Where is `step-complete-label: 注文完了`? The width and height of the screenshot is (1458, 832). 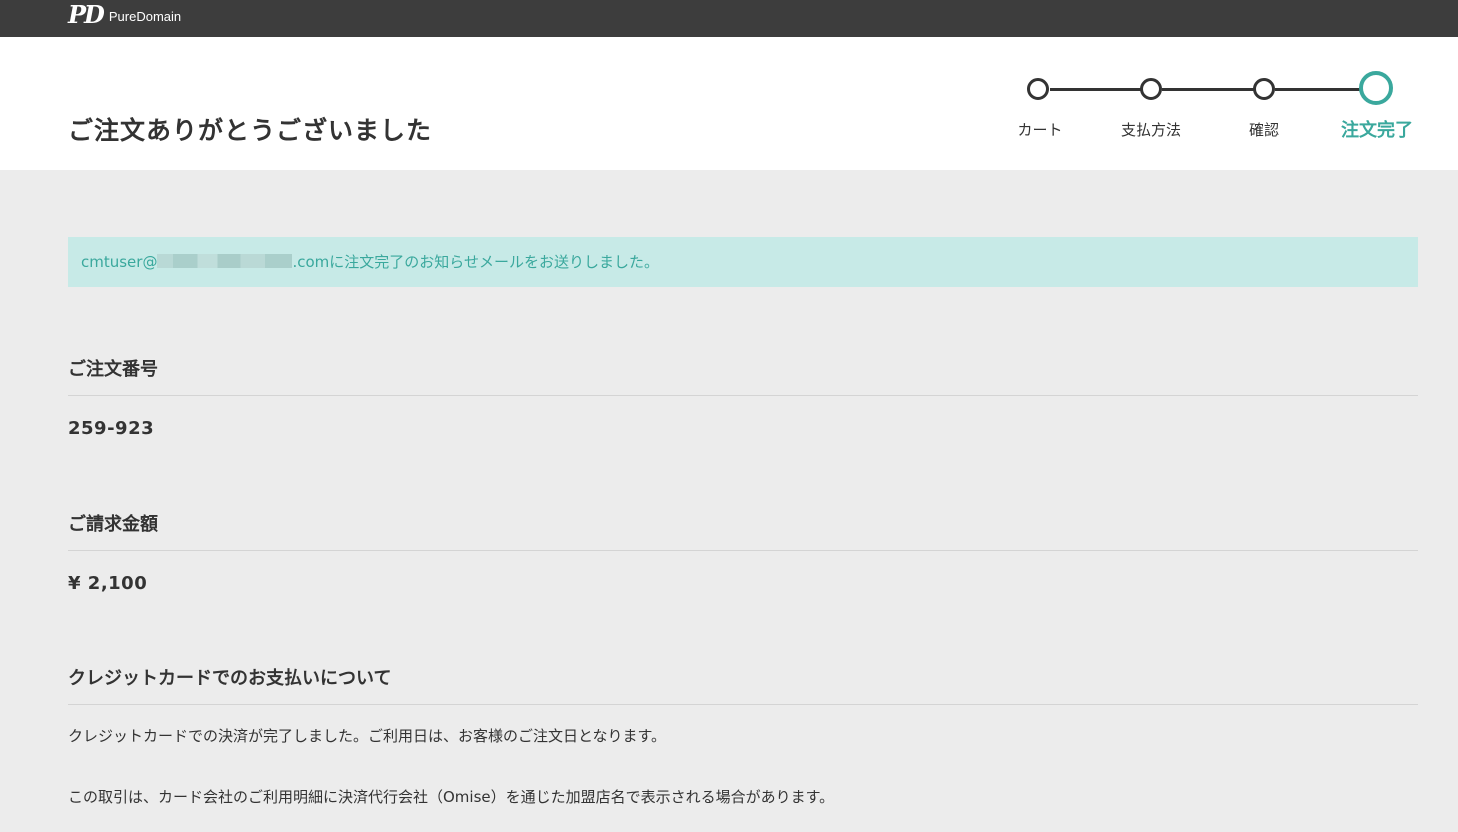
step-complete-label: 注文完了 is located at coordinates (1377, 130).